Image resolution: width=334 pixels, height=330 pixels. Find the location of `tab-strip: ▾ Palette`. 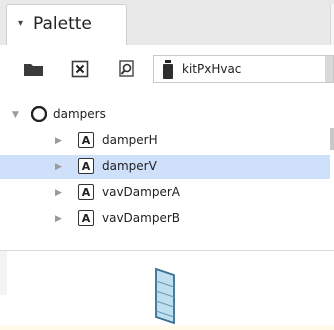

tab-strip: ▾ Palette is located at coordinates (167, 22).